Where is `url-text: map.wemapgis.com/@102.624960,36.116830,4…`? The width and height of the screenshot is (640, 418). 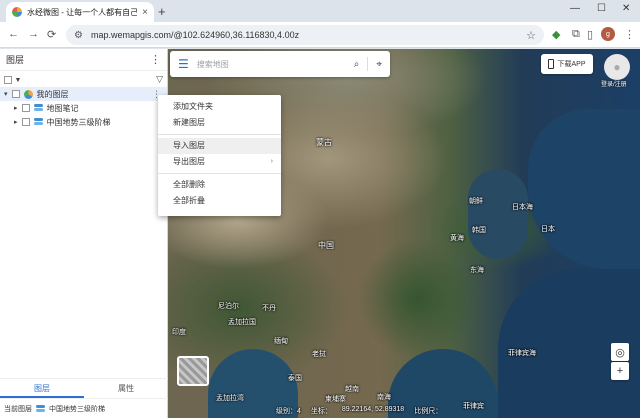 url-text: map.wemapgis.com/@102.624960,36.116830,4… is located at coordinates (304, 35).